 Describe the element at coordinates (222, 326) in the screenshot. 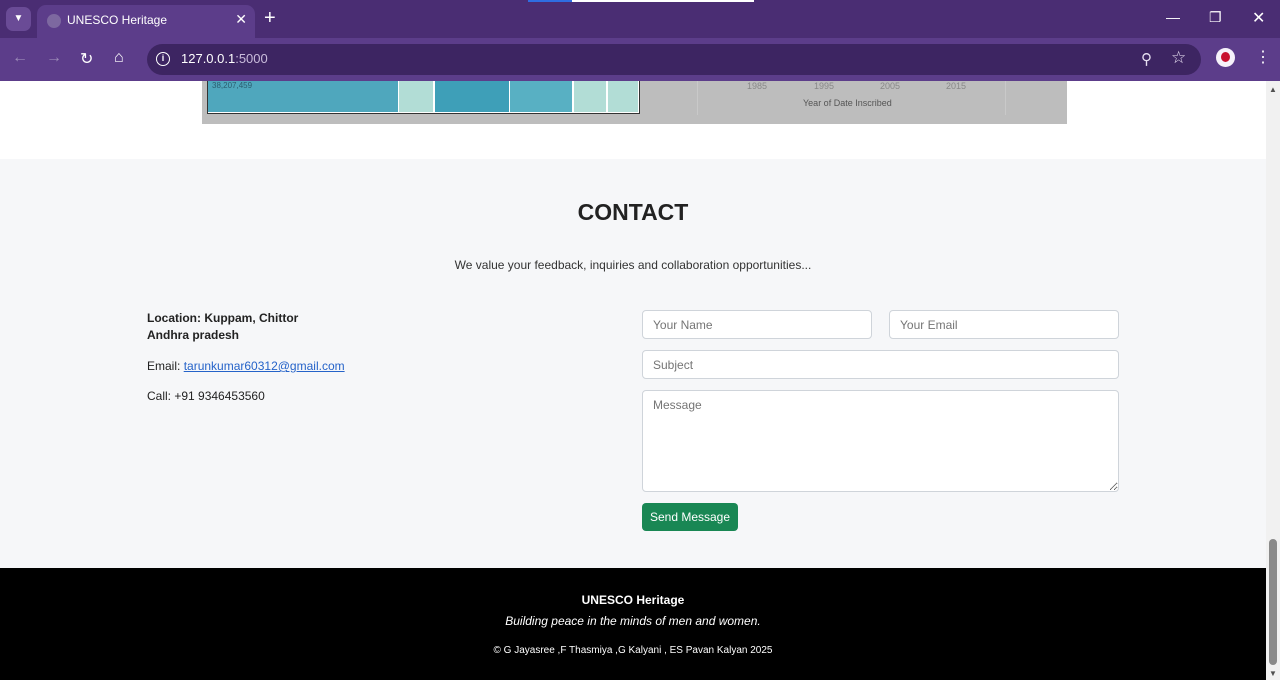

I see `location-info: Location: Kuppam, Chittor Andhra pradesh` at that location.